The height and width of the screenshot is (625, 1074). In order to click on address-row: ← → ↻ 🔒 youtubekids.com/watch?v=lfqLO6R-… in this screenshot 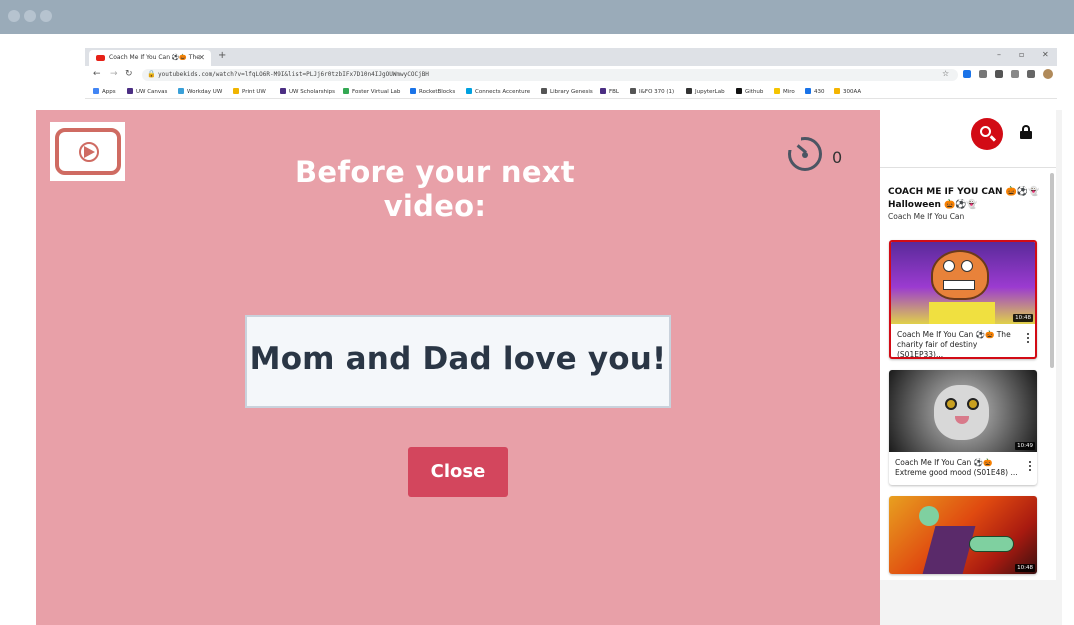, I will do `click(571, 75)`.